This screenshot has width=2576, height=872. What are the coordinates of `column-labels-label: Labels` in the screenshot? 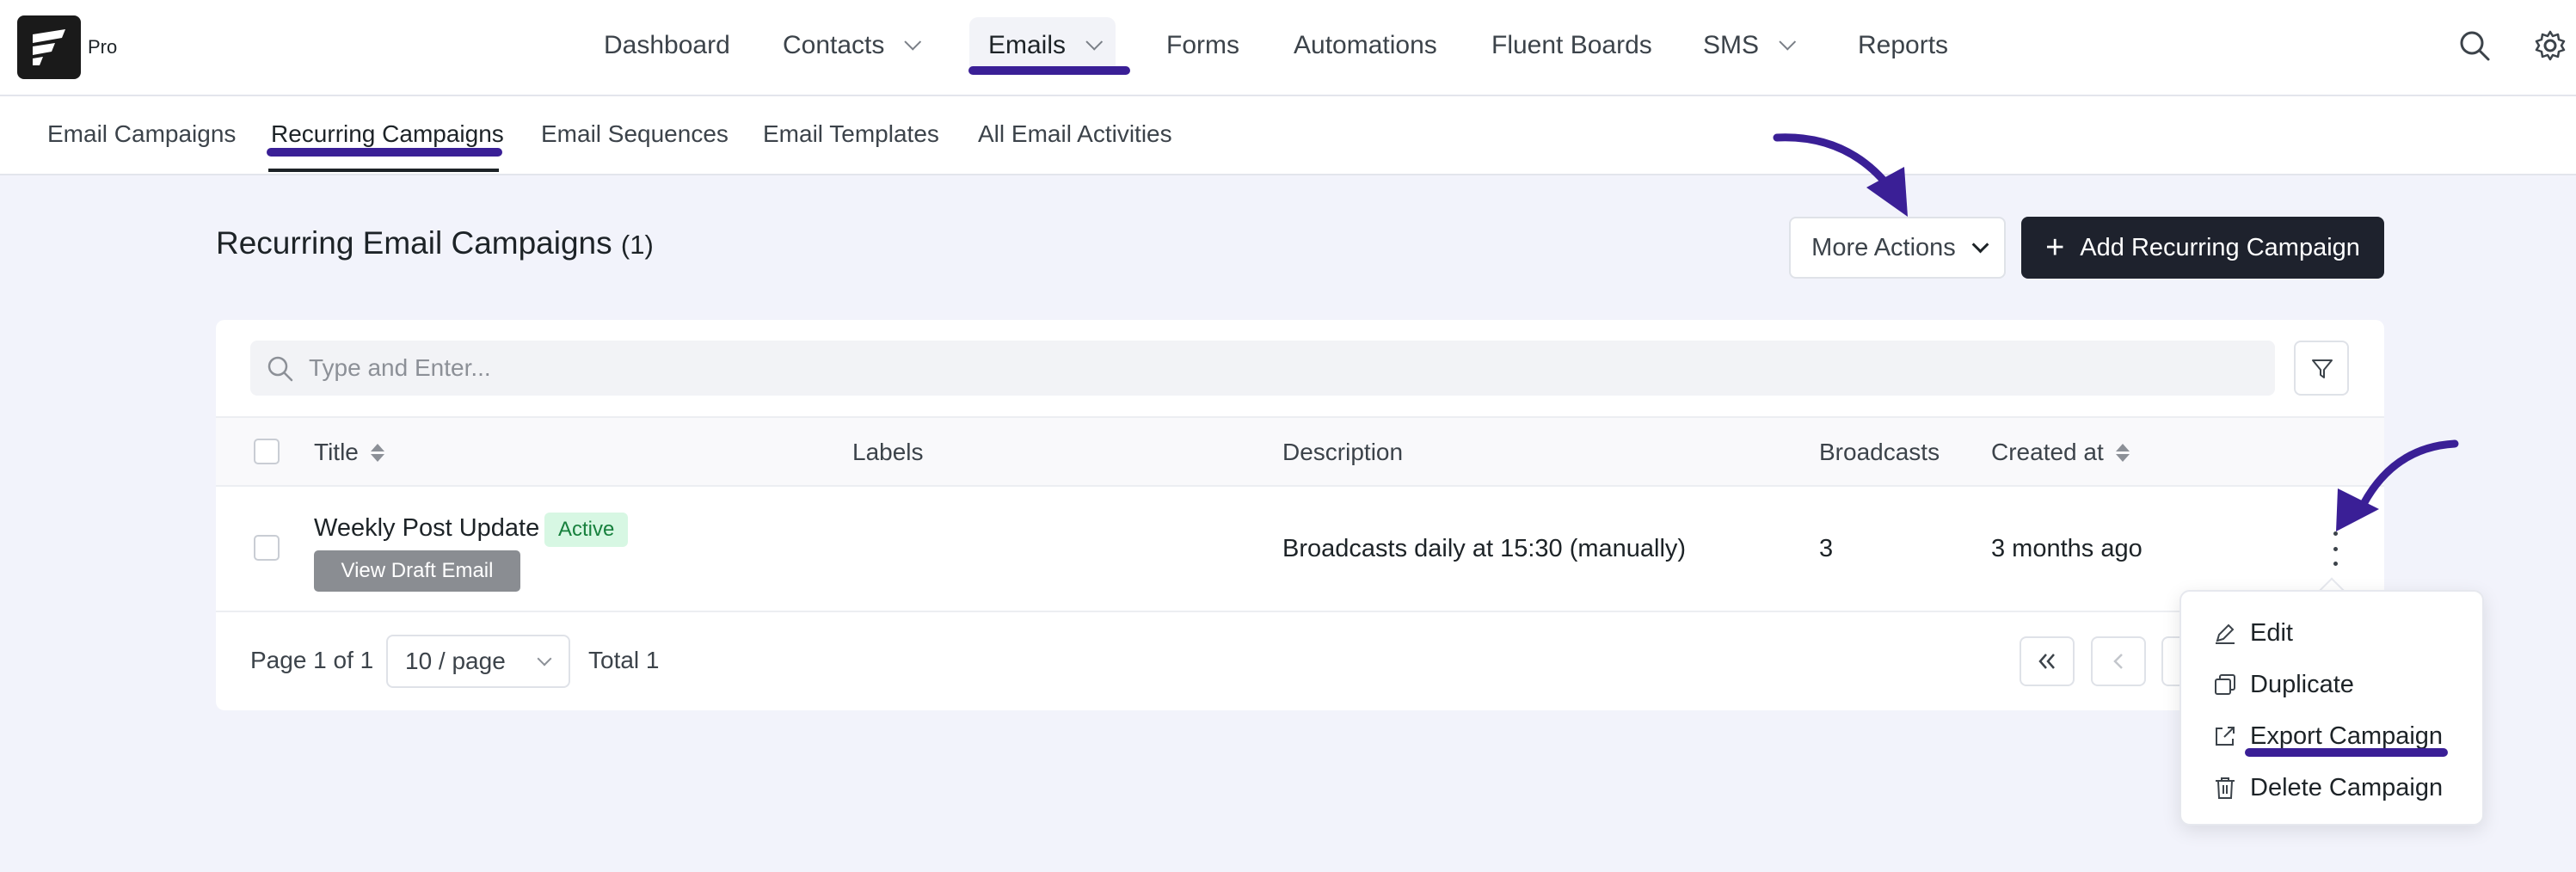 It's located at (888, 452).